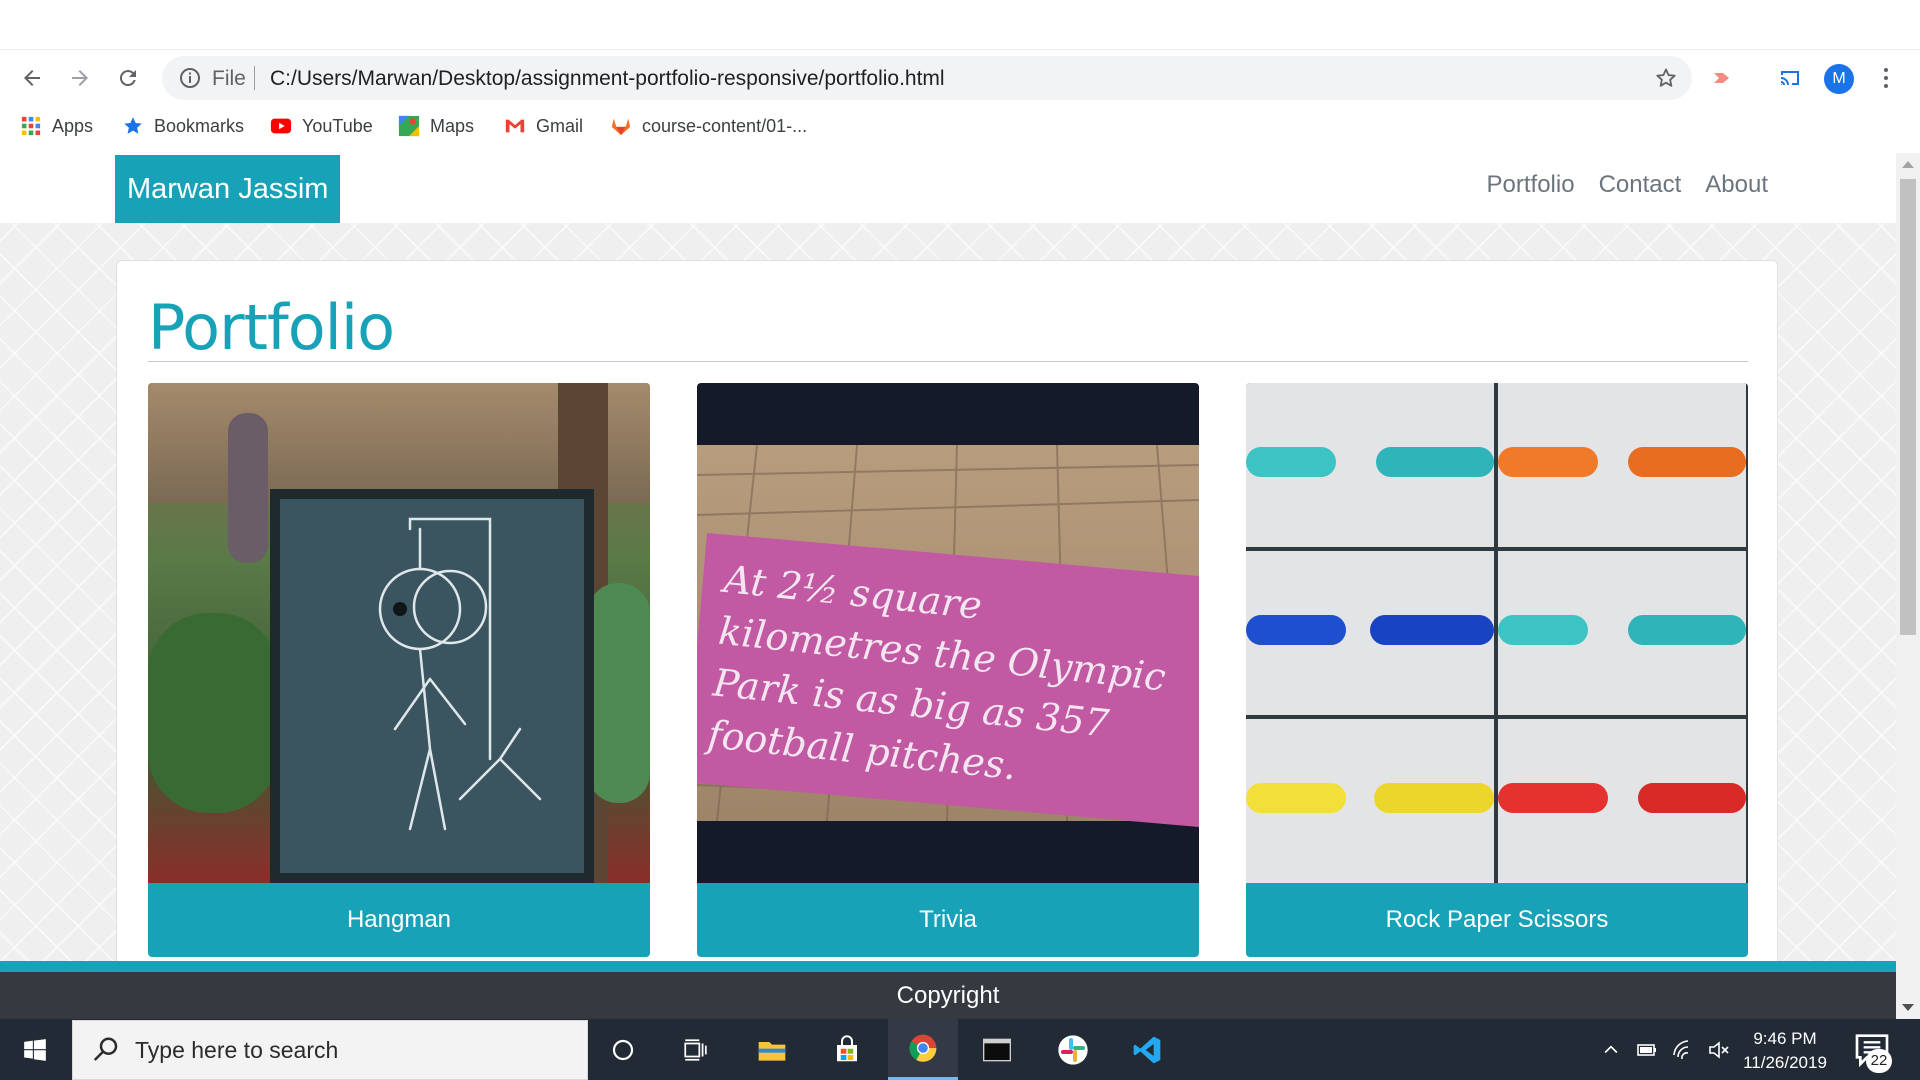  What do you see at coordinates (337, 125) in the screenshot?
I see `bookmark-label: YouTube` at bounding box center [337, 125].